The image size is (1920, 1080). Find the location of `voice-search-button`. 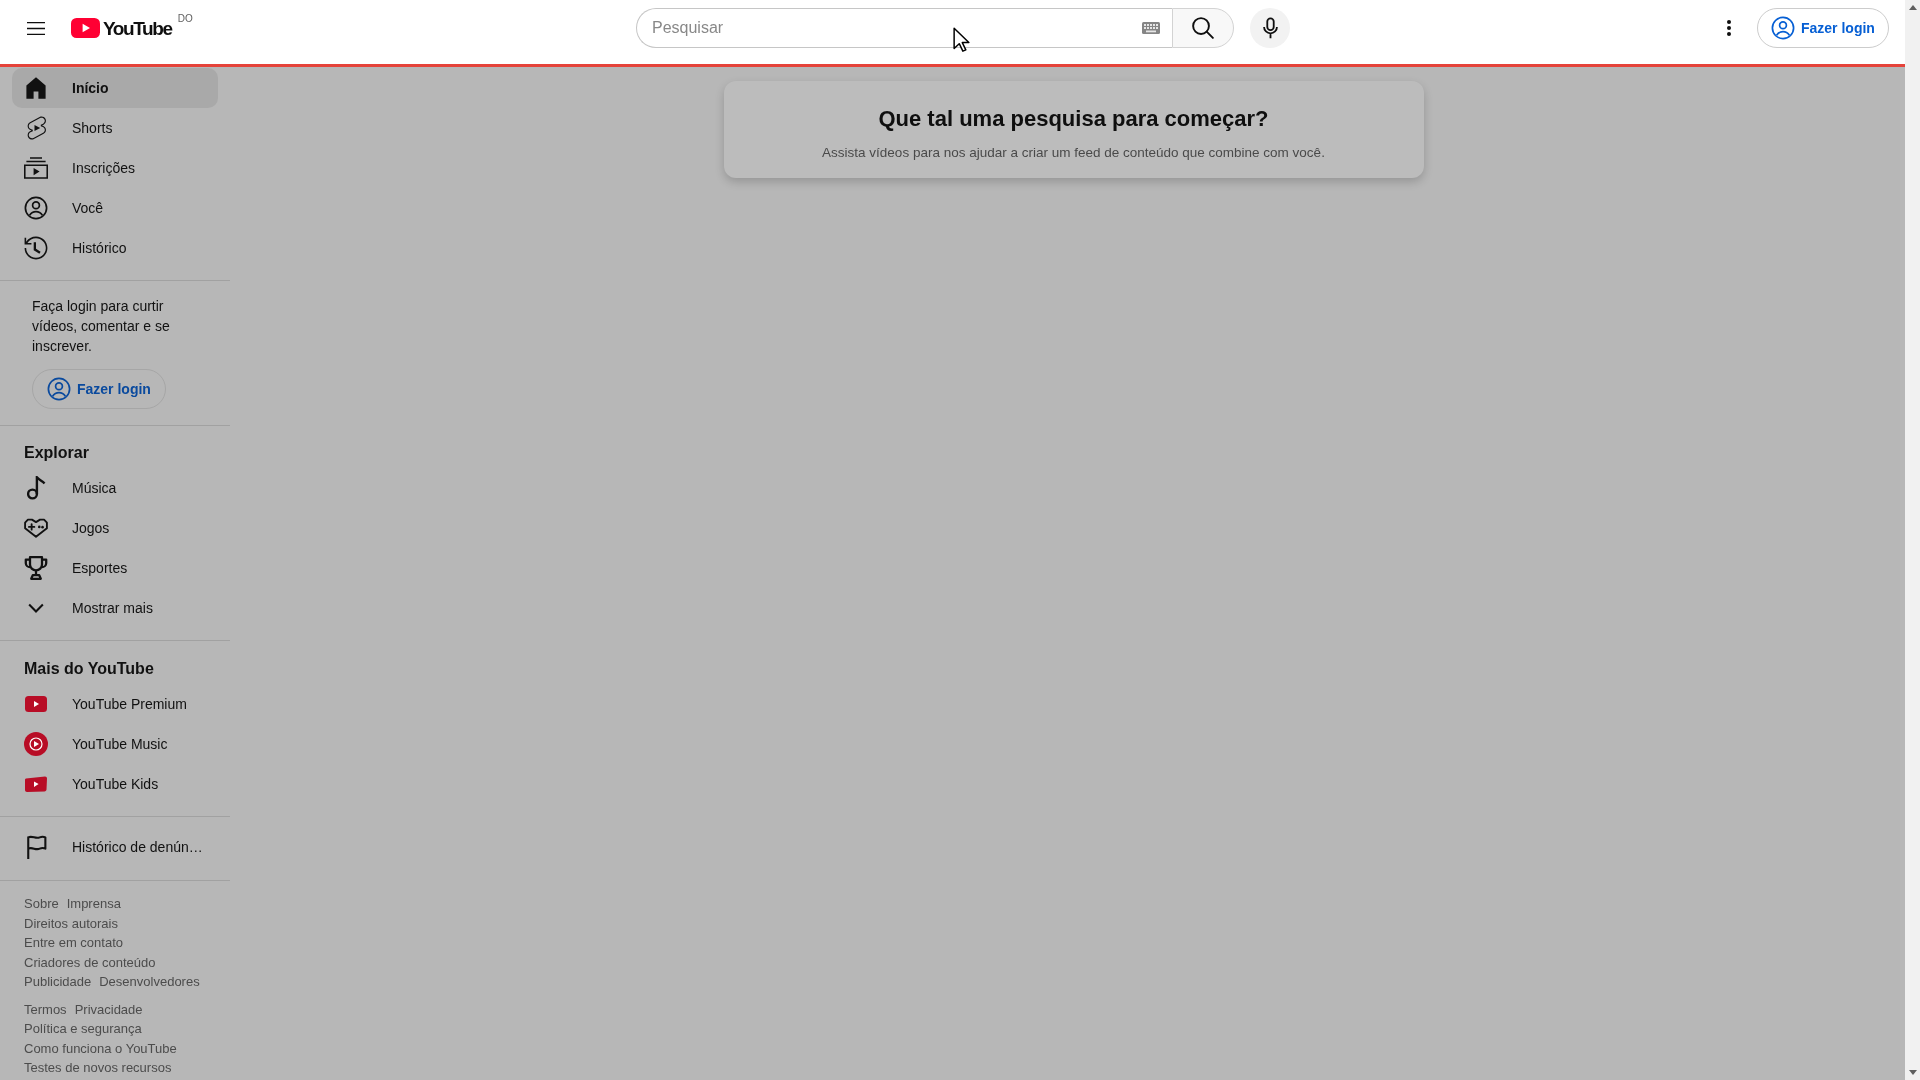

voice-search-button is located at coordinates (1270, 28).